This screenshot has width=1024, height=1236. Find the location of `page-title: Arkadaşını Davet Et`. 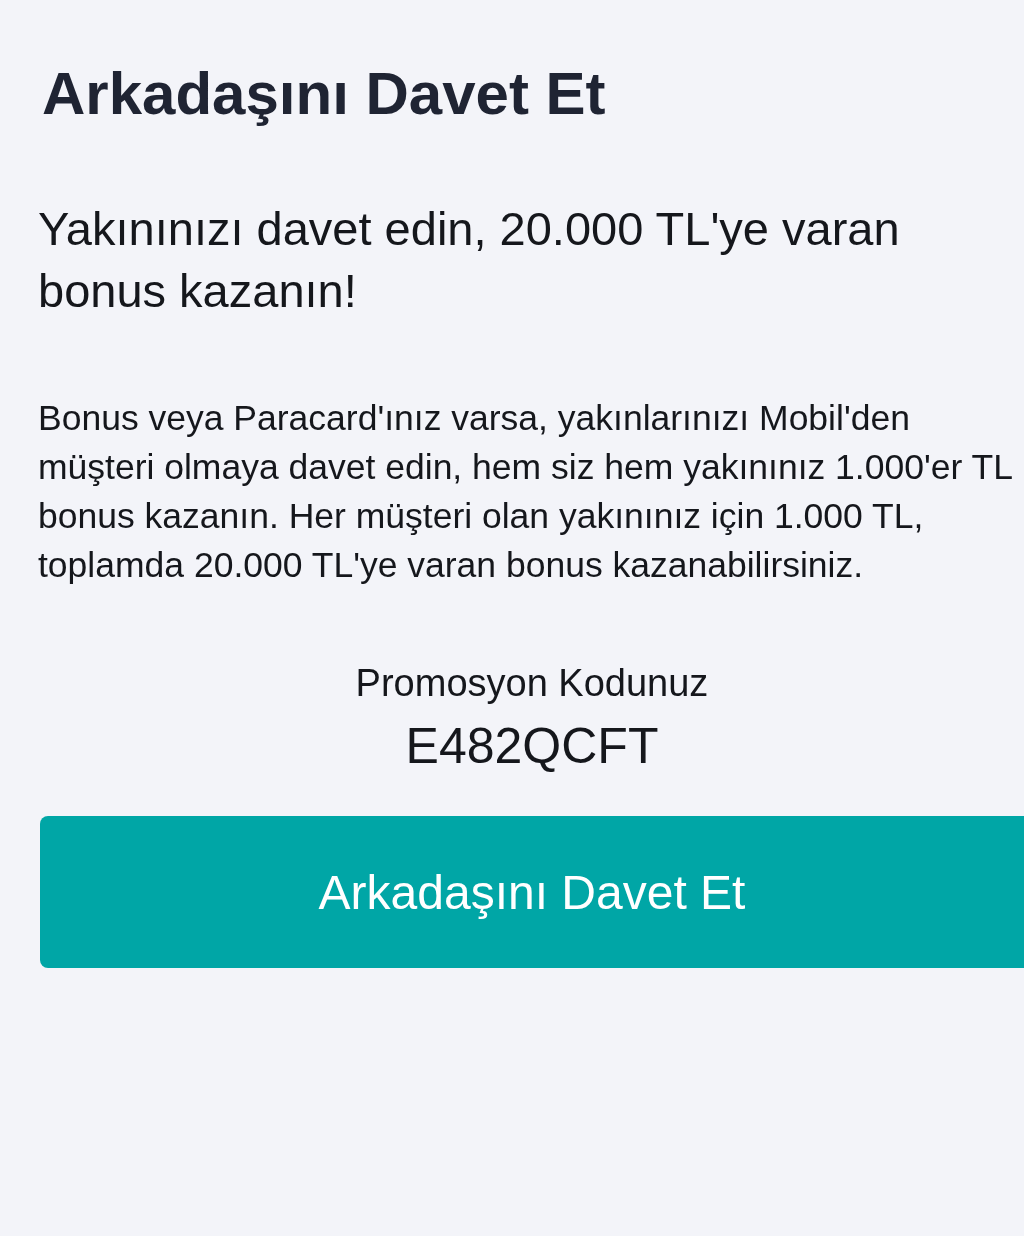

page-title: Arkadaşını Davet Et is located at coordinates (324, 94).